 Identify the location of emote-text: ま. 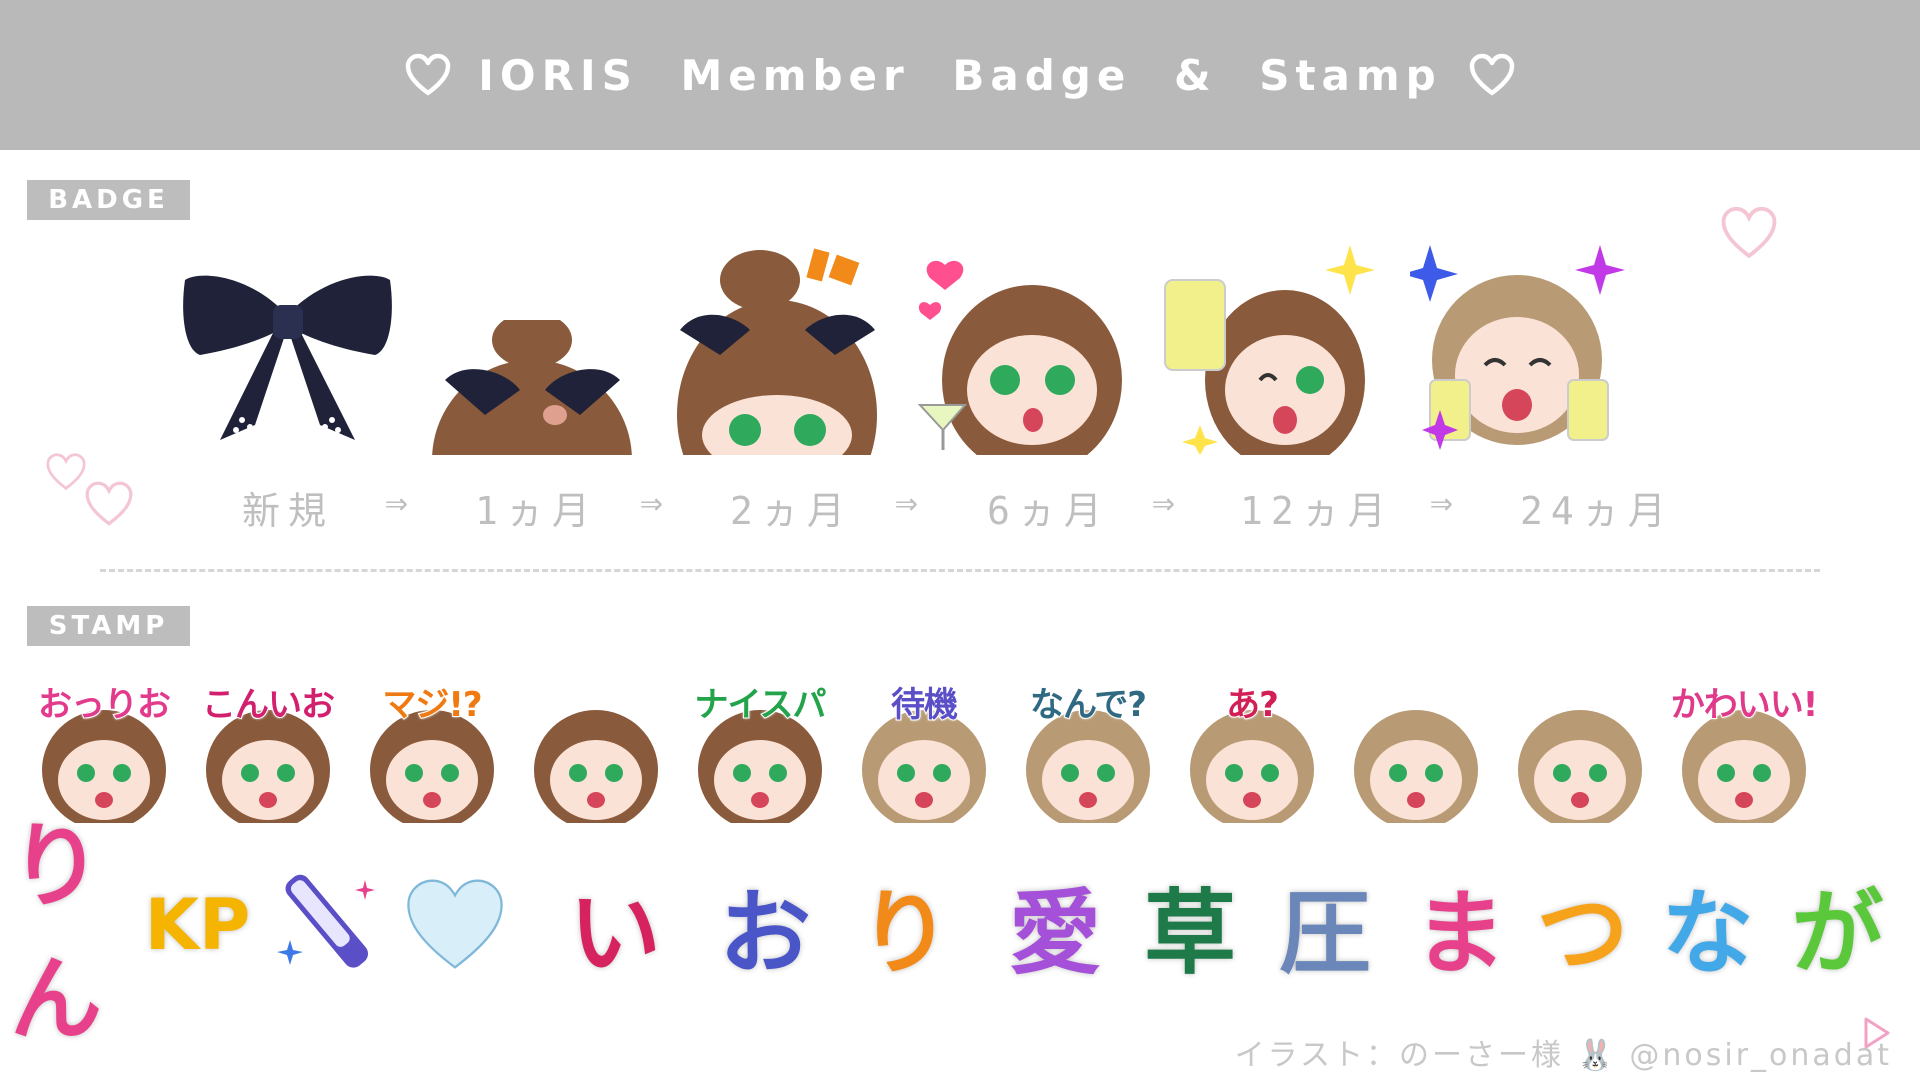
(1459, 933).